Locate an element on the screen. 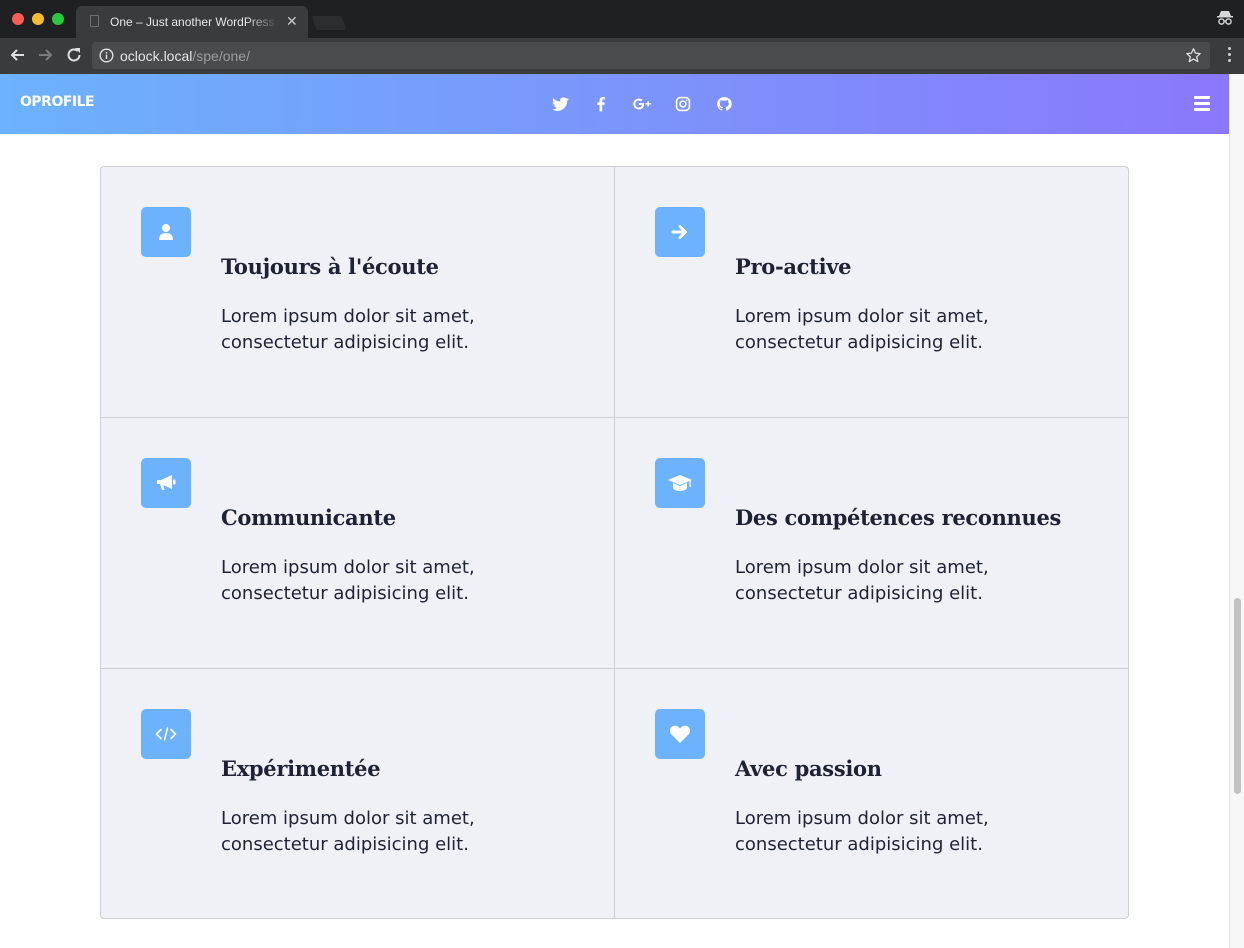 This screenshot has width=1244, height=948. minimize-window-button is located at coordinates (38, 19).